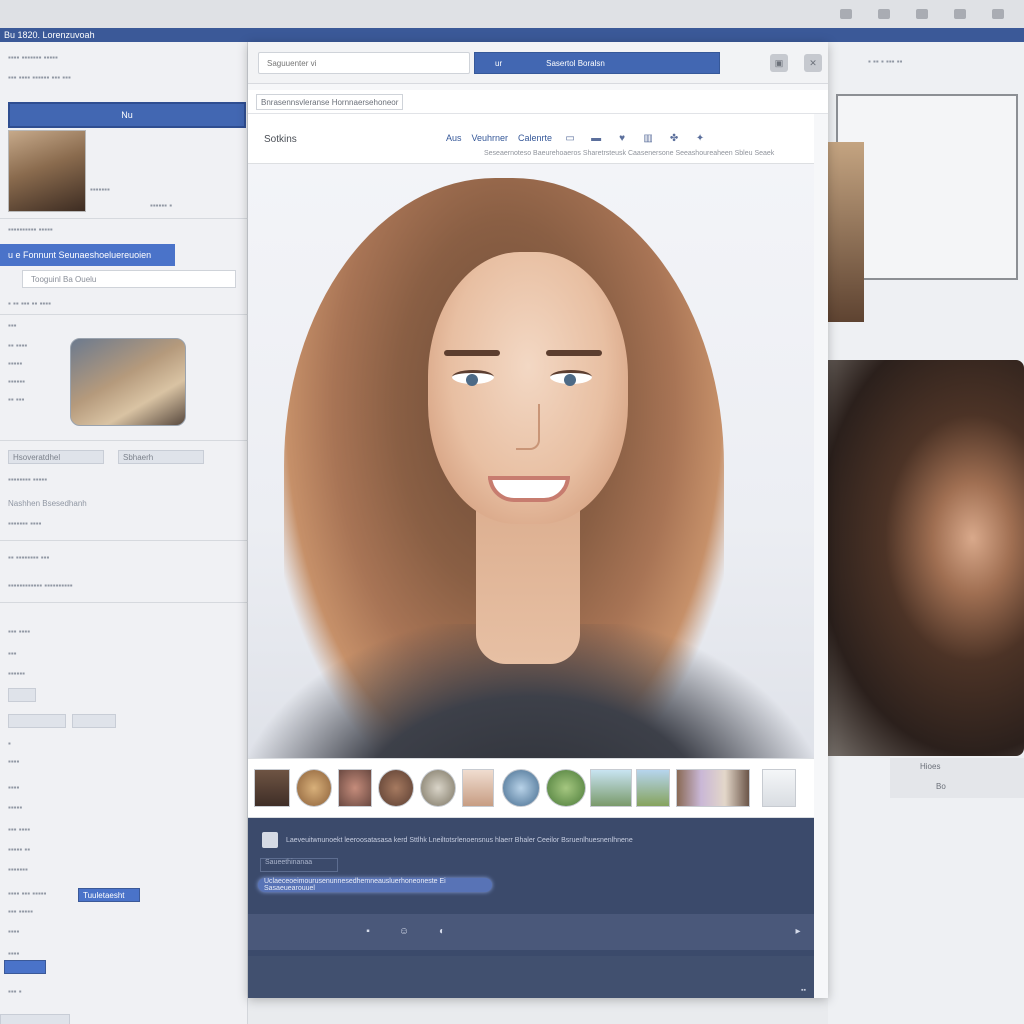  Describe the element at coordinates (9, 743) in the screenshot. I see `sidebar-row: ▪` at that location.